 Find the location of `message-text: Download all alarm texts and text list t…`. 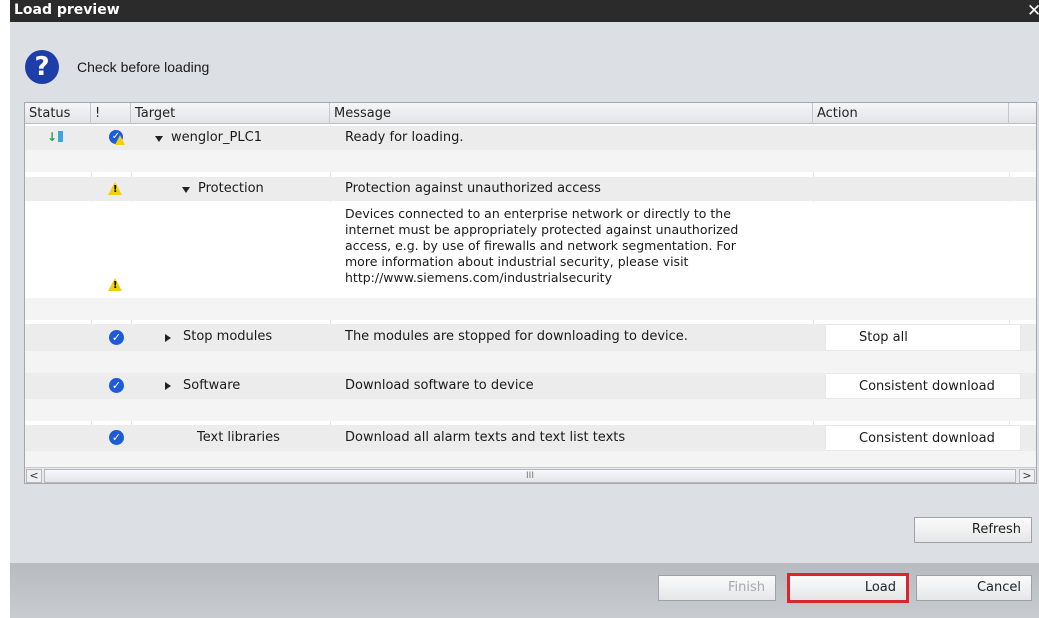

message-text: Download all alarm texts and text list t… is located at coordinates (485, 437).